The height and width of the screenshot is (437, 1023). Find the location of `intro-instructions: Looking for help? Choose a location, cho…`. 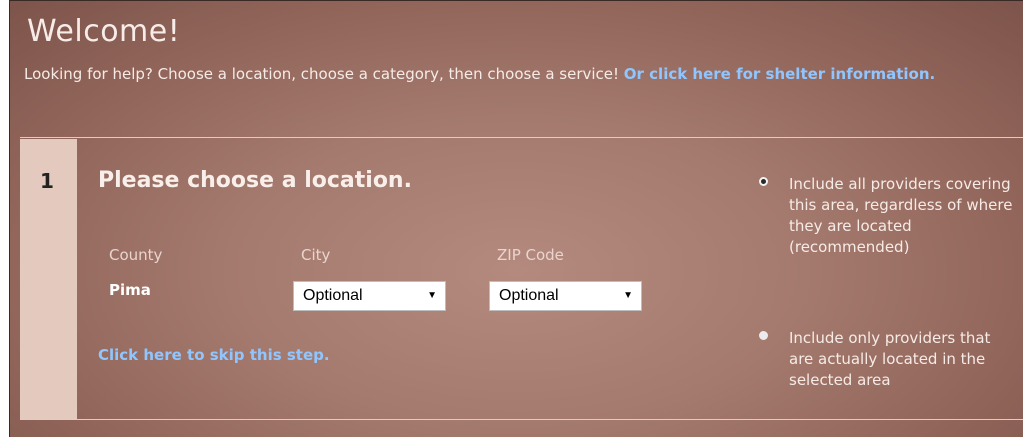

intro-instructions: Looking for help? Choose a location, cho… is located at coordinates (324, 74).